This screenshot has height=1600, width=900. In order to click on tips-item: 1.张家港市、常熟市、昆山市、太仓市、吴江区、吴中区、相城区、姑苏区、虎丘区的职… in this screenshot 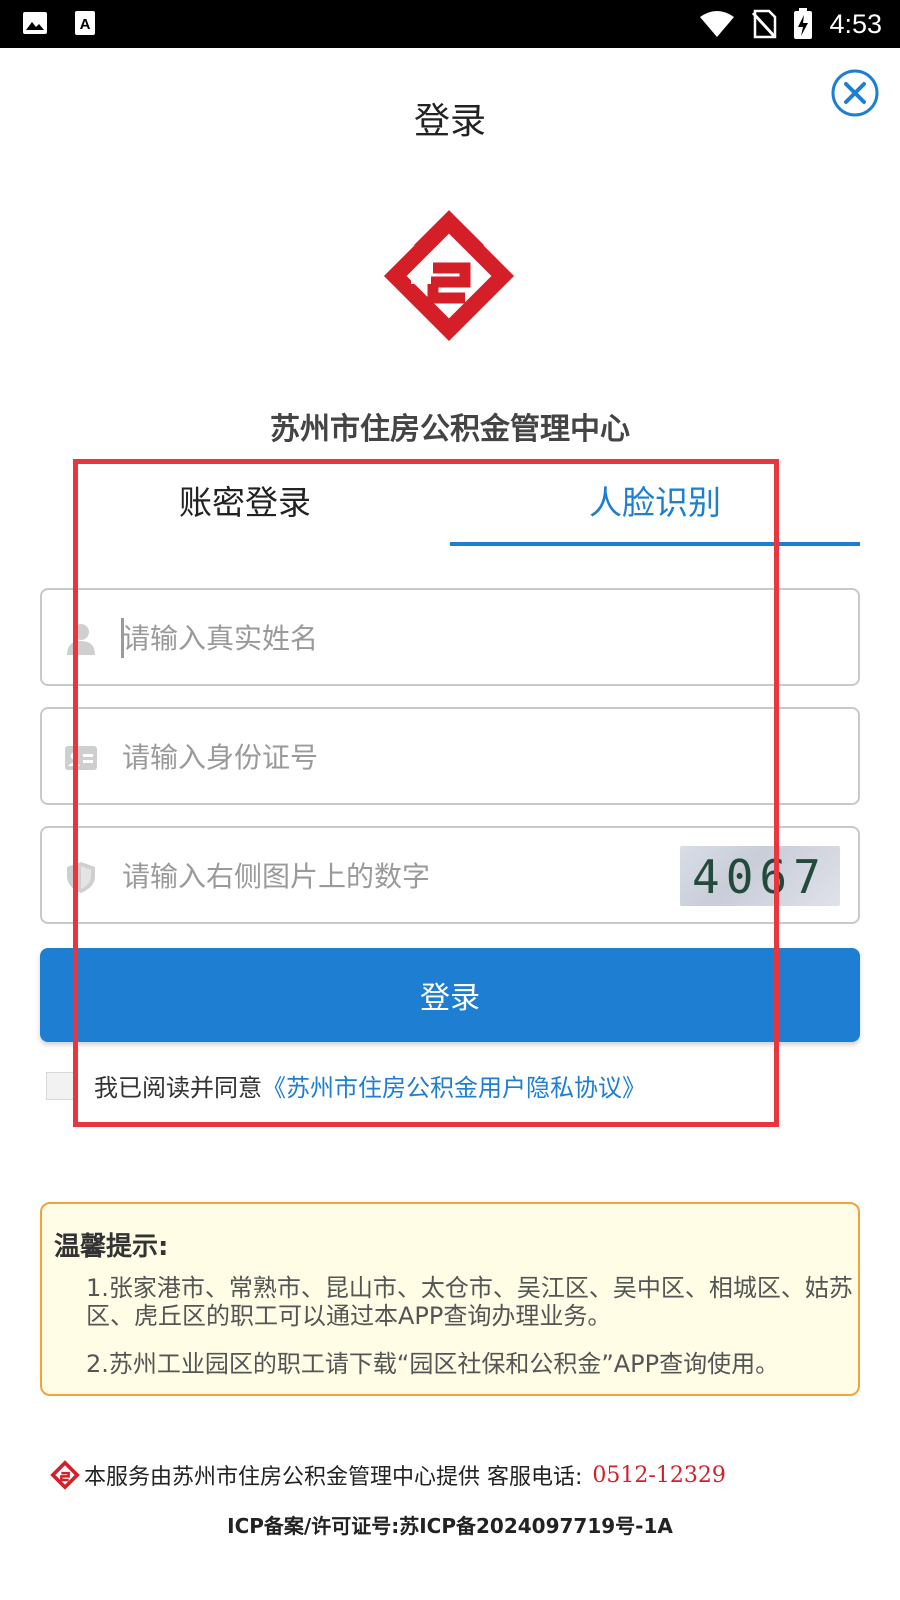, I will do `click(469, 1302)`.